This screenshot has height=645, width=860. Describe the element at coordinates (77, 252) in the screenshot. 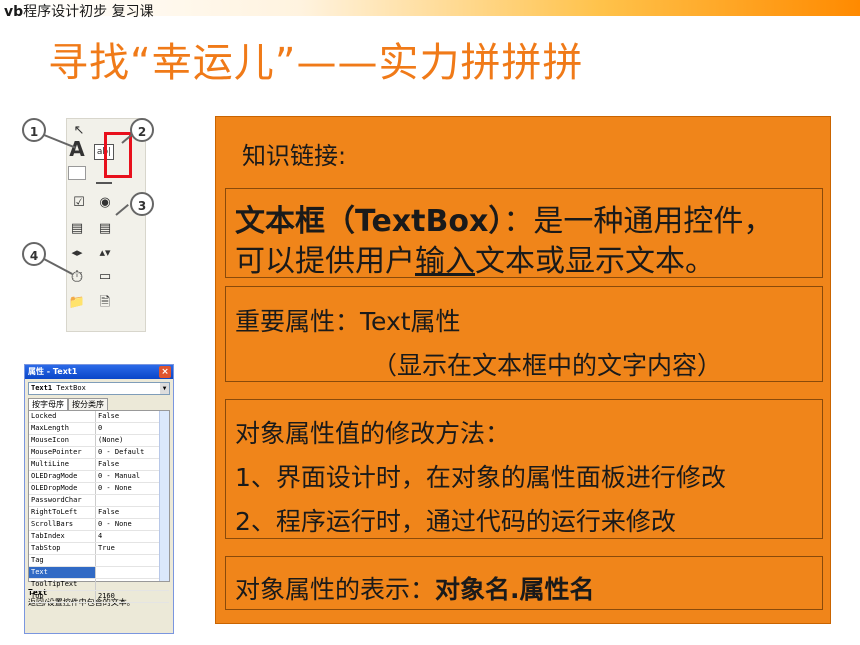

I see `hscroll-icon: ◂▸` at that location.